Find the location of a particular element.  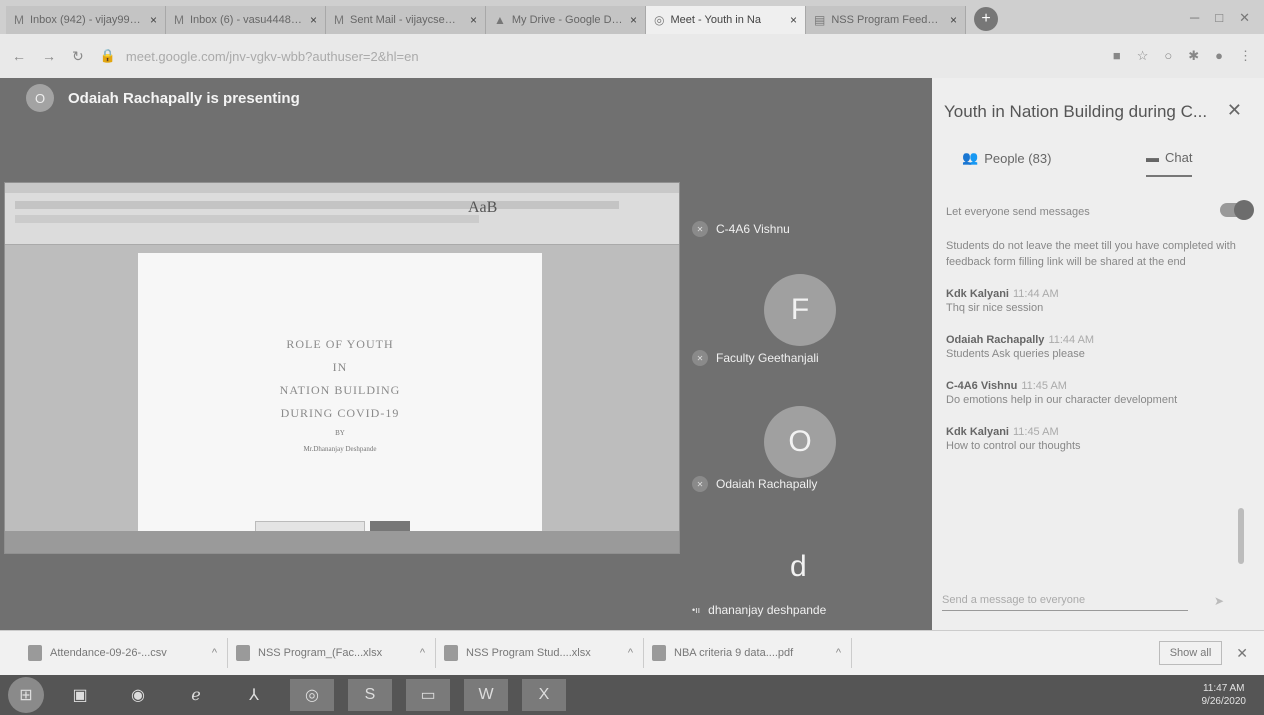

browser-tab: M Sent Mail - vijaycse@g... × is located at coordinates (406, 20).